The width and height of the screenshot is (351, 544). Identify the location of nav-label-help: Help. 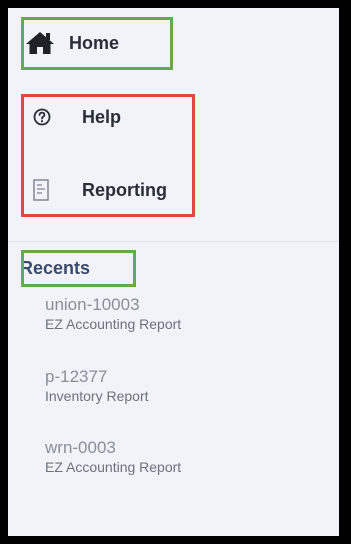
(102, 116).